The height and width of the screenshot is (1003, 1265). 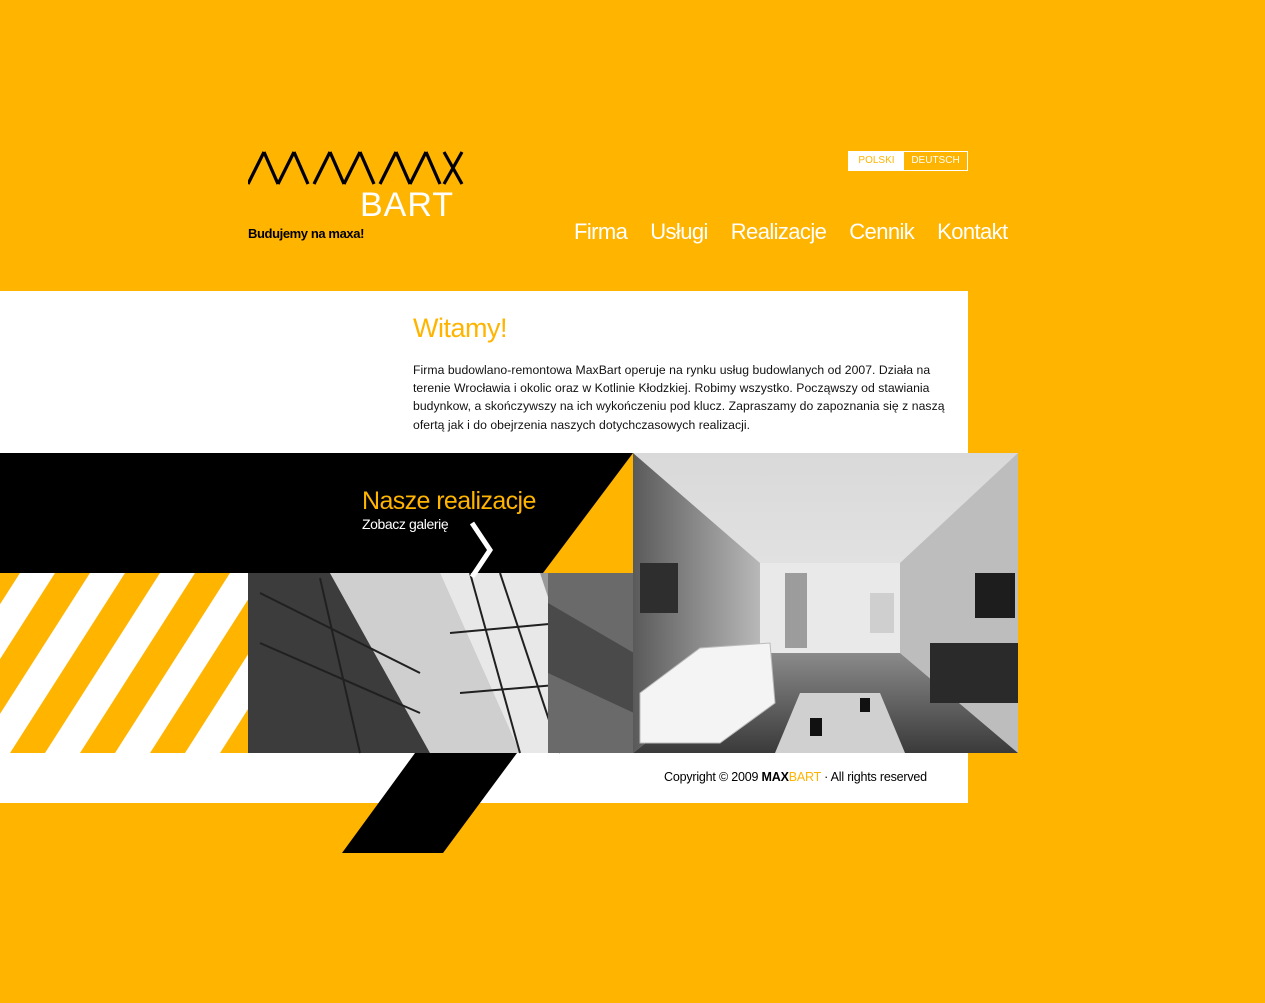 I want to click on nav-kontakt: Kontakt, so click(x=972, y=232).